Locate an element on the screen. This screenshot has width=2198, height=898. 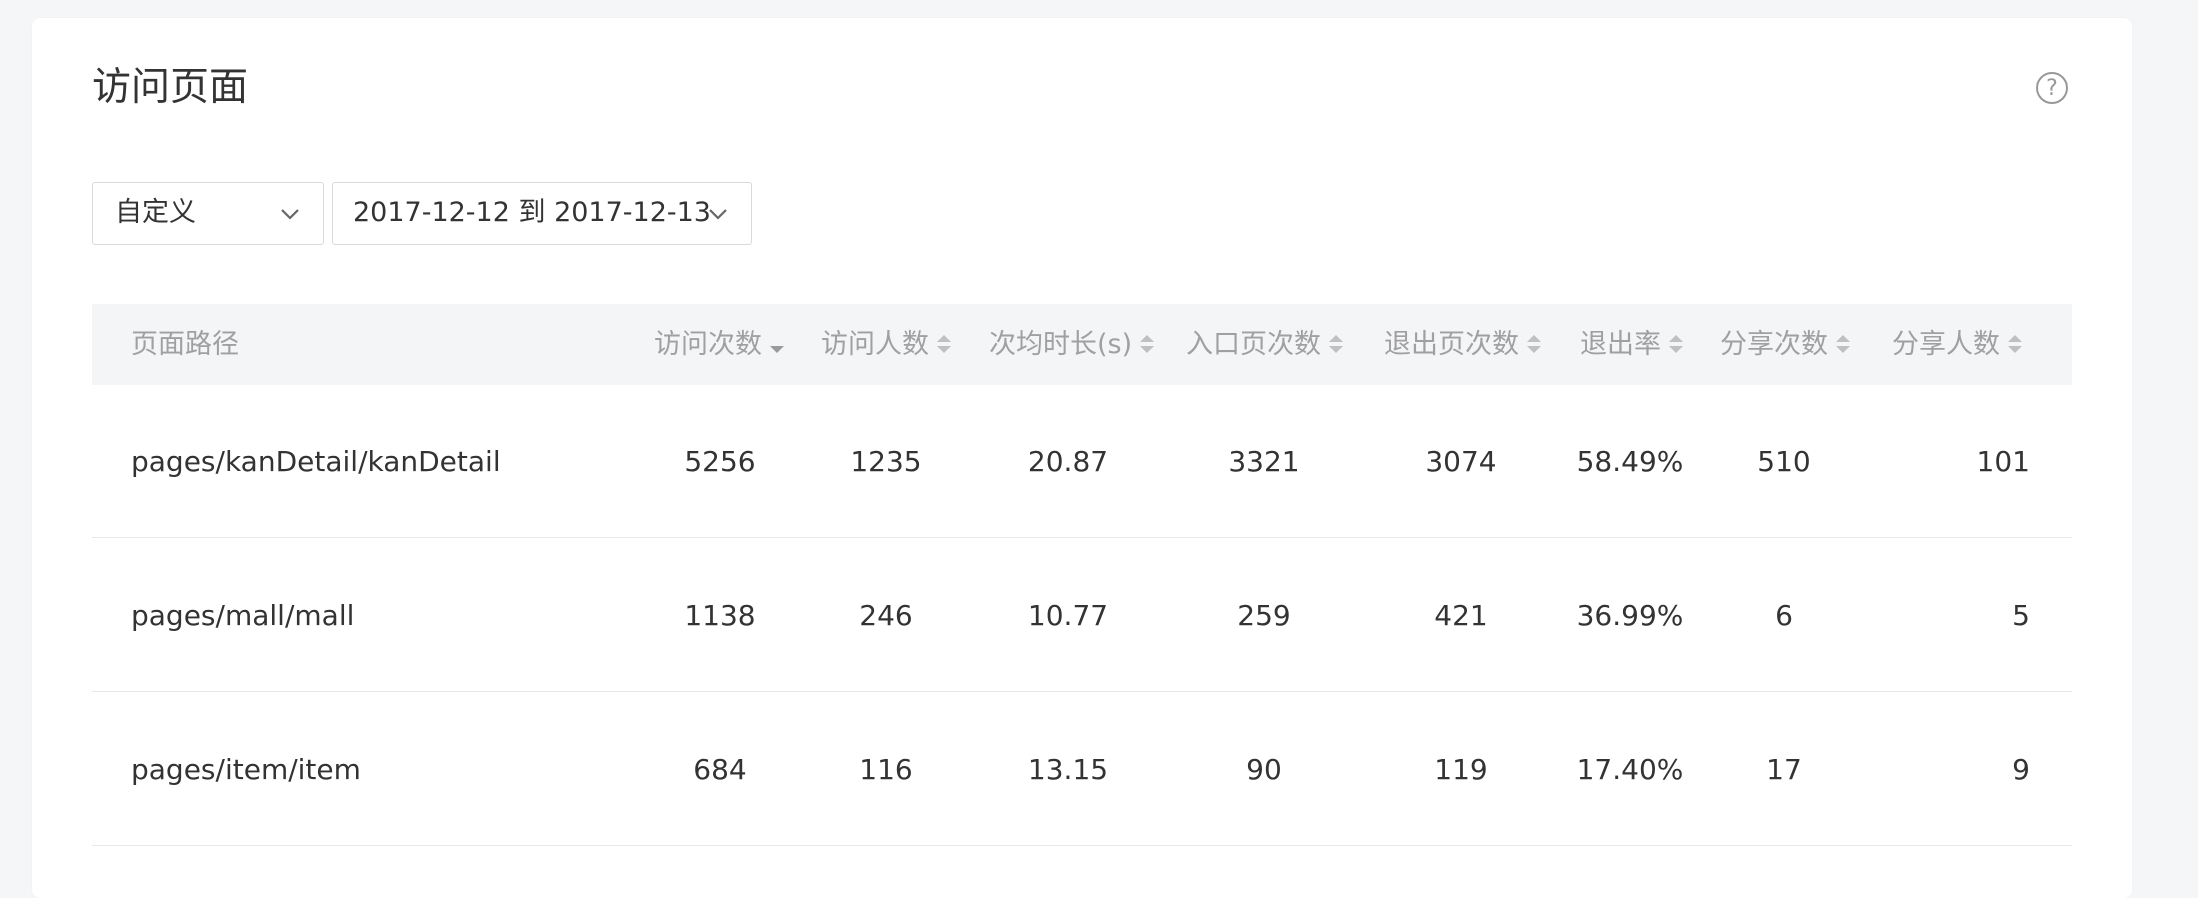
cell-share-users: 5 is located at coordinates (2021, 615).